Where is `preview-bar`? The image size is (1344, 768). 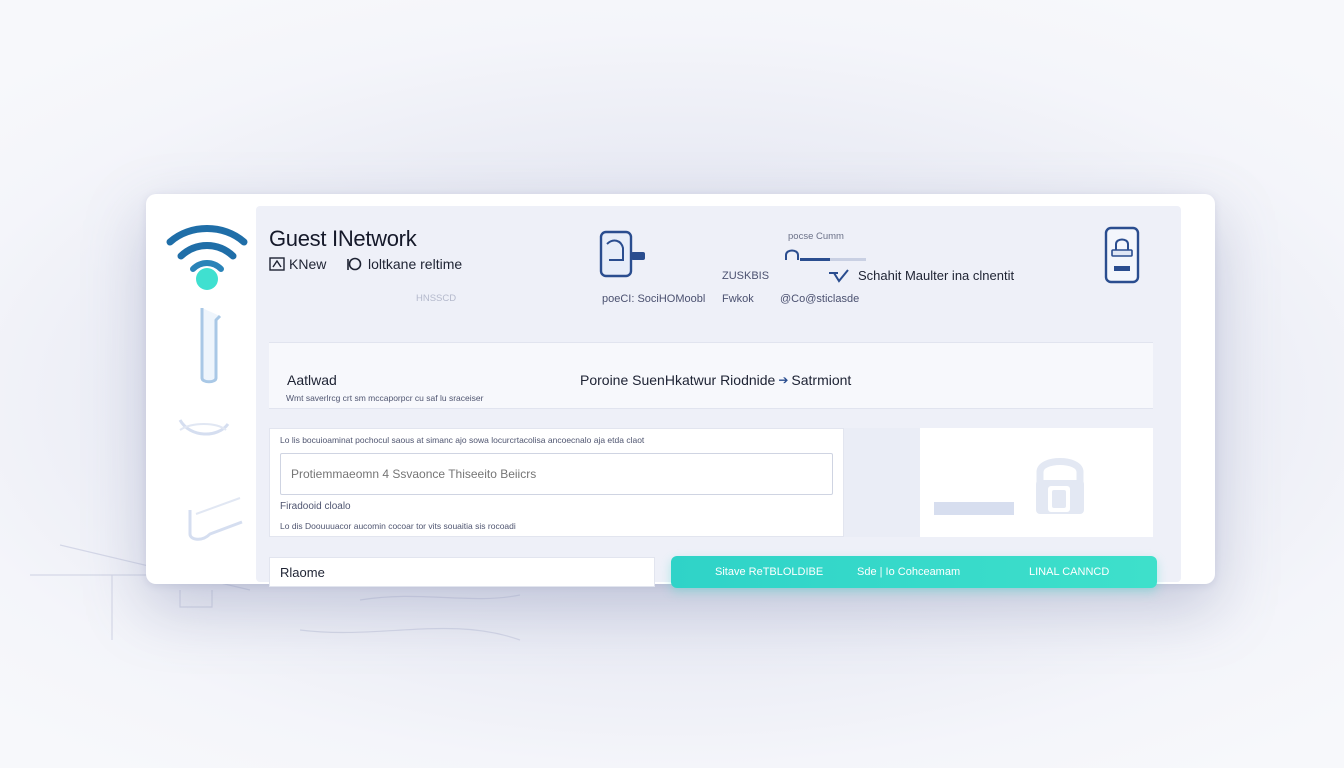 preview-bar is located at coordinates (974, 508).